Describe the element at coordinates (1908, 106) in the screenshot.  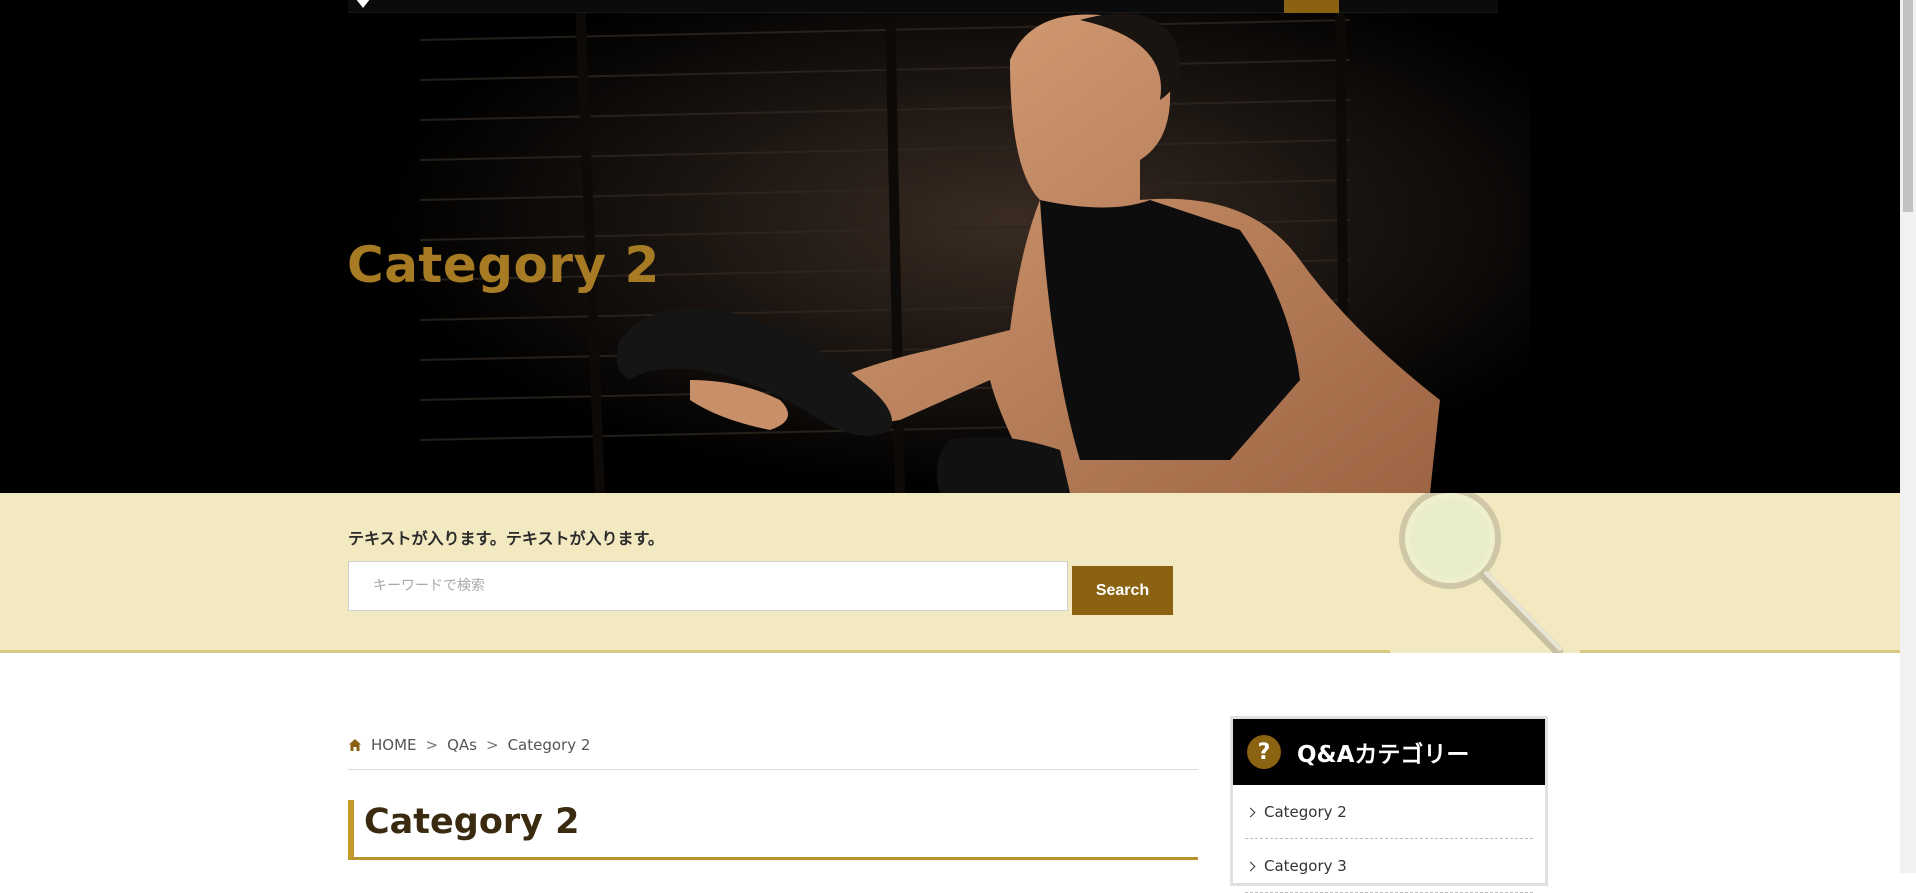
I see `scrollbar-thumb` at that location.